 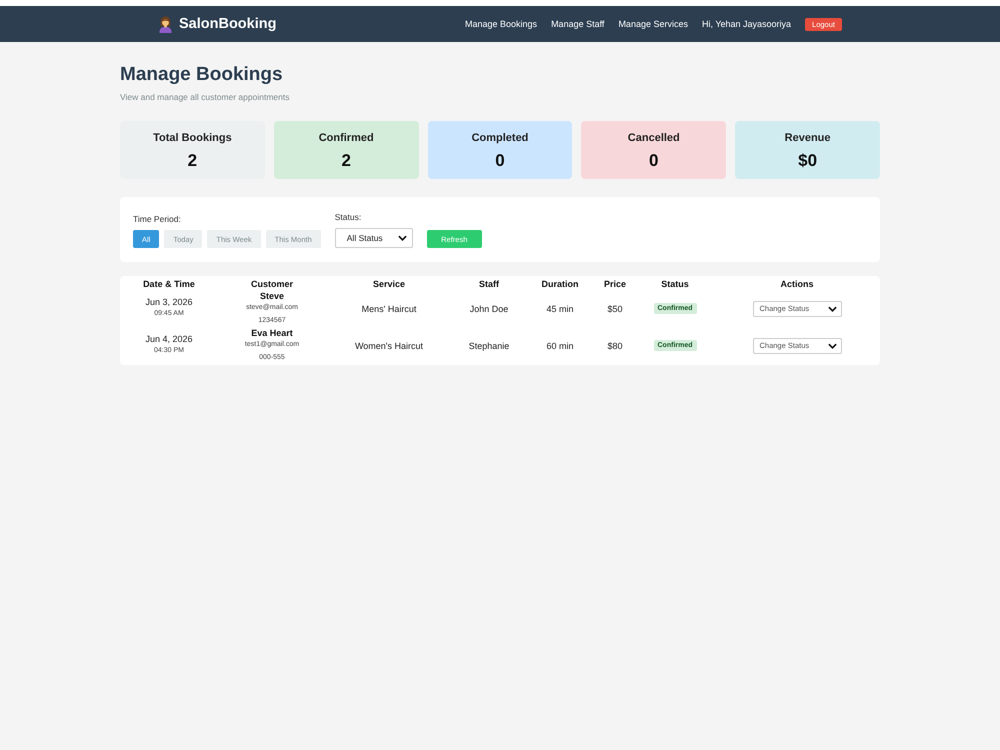 What do you see at coordinates (202, 74) in the screenshot?
I see `page-title: Manage Bookings` at bounding box center [202, 74].